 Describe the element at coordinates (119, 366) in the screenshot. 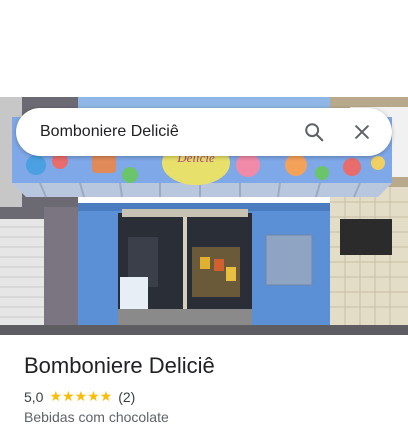

I see `place-title: Bomboniere Deliciê` at that location.